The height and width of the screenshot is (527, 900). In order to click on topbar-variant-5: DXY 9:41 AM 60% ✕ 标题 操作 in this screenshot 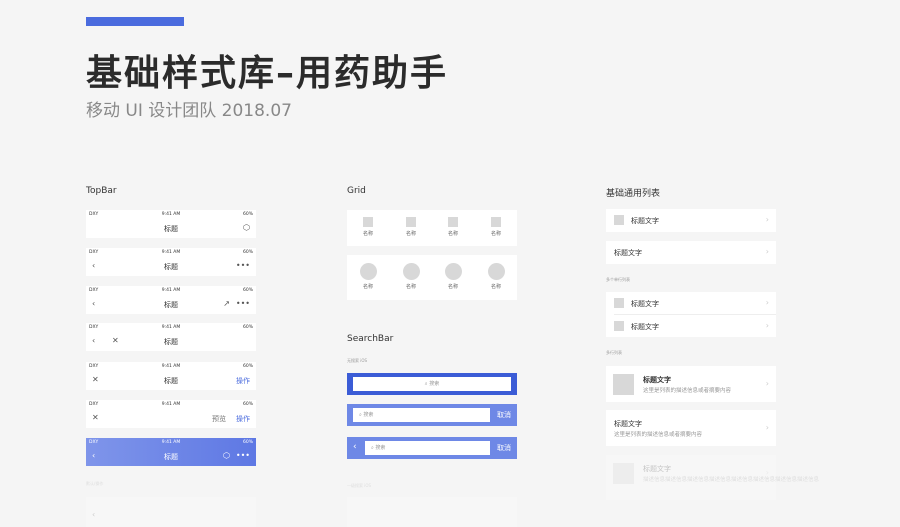, I will do `click(171, 376)`.